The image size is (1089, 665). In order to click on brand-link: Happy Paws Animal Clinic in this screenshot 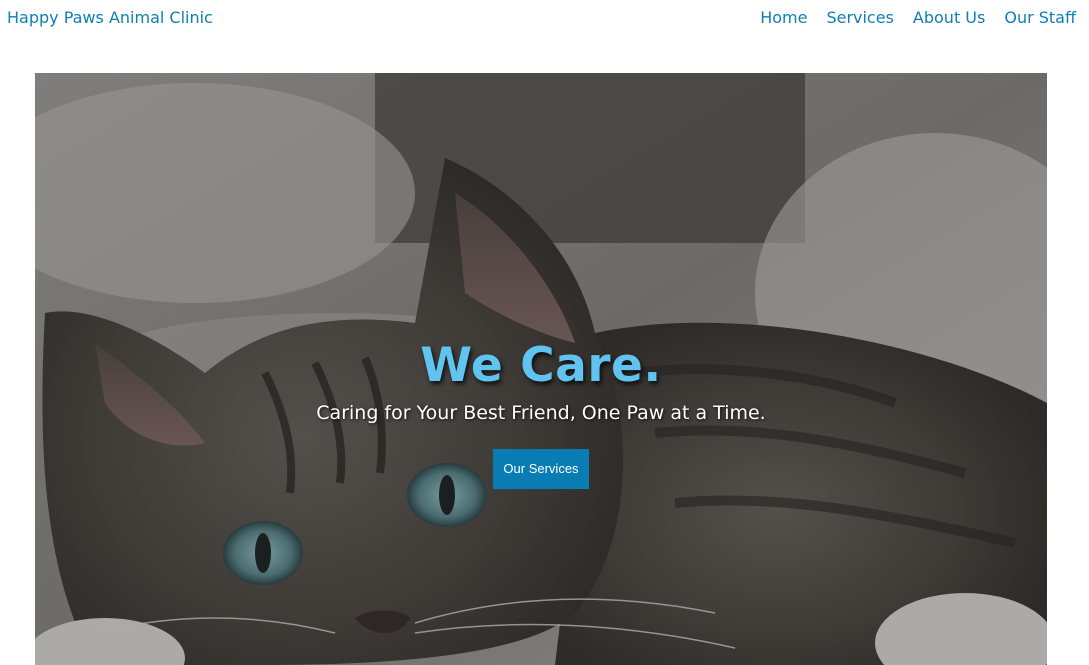, I will do `click(110, 17)`.